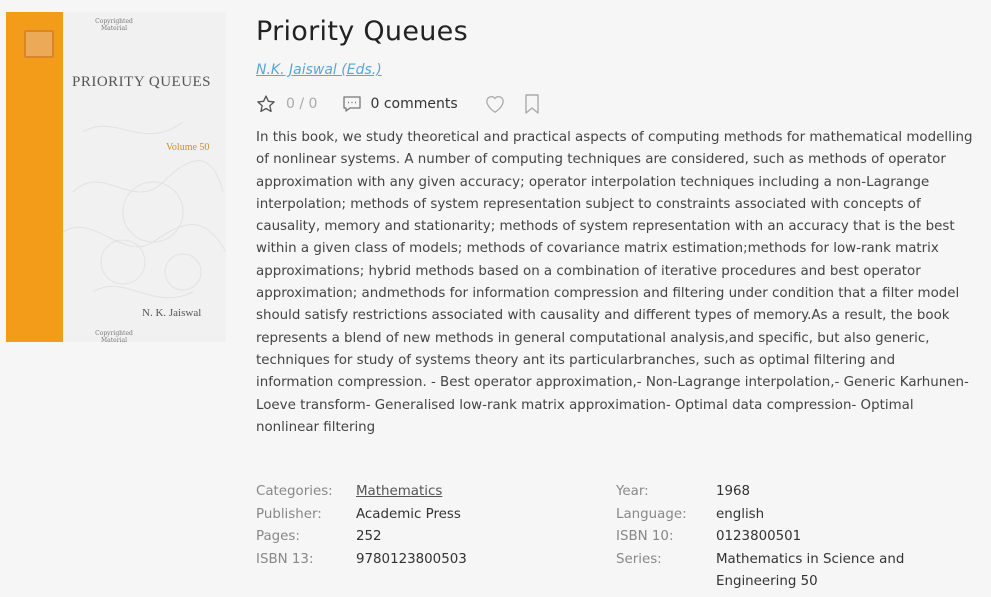 The width and height of the screenshot is (991, 597). Describe the element at coordinates (313, 104) in the screenshot. I see `rating-count: 0` at that location.